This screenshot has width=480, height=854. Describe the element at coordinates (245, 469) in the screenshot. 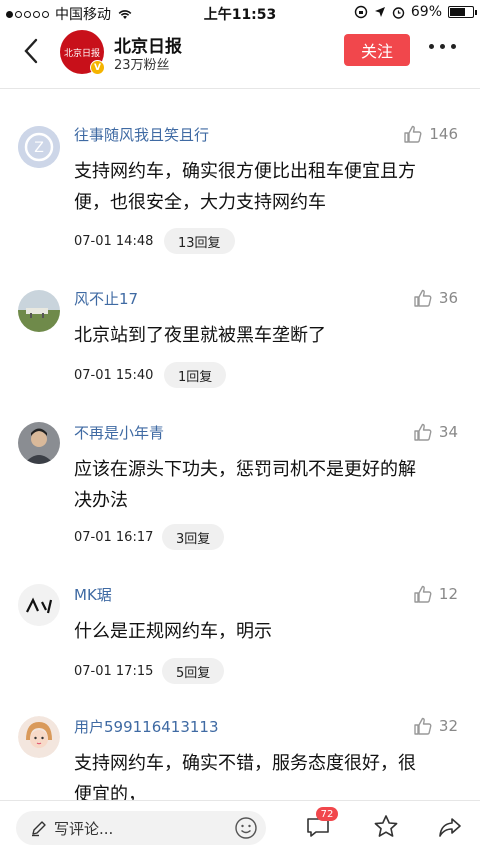

I see `comment-text-line: 应该在源头下功夫，惩罚司机不是更好的解` at that location.